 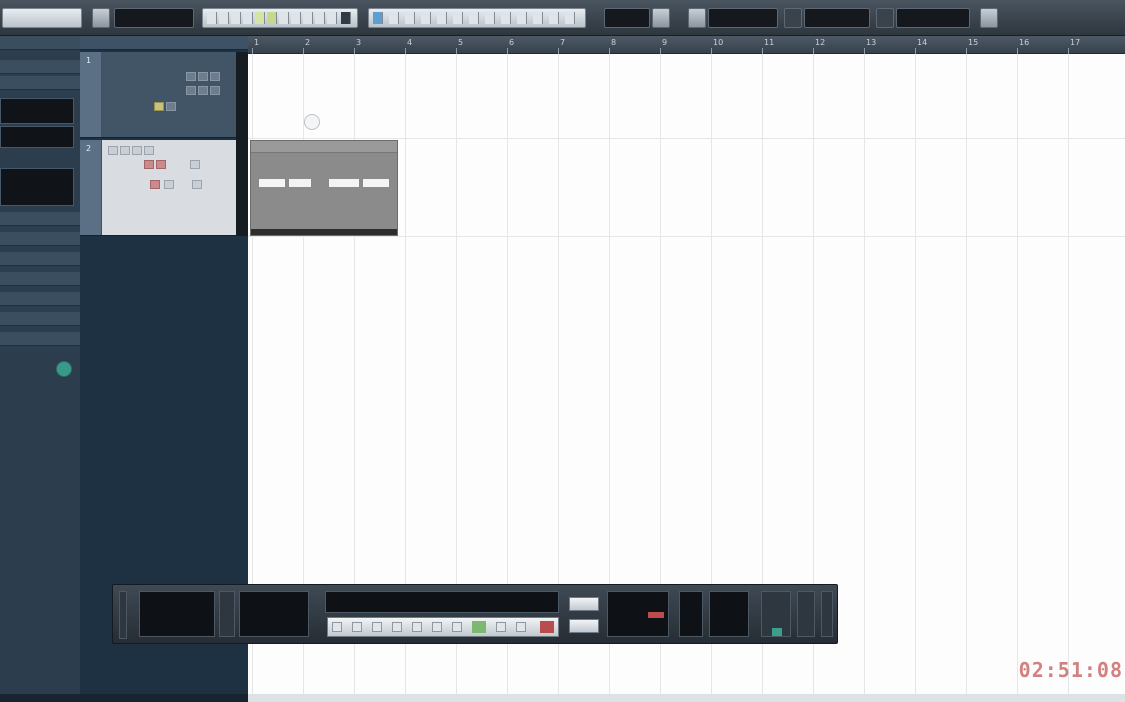 What do you see at coordinates (308, 18) in the screenshot?
I see `line-tool-icon` at bounding box center [308, 18].